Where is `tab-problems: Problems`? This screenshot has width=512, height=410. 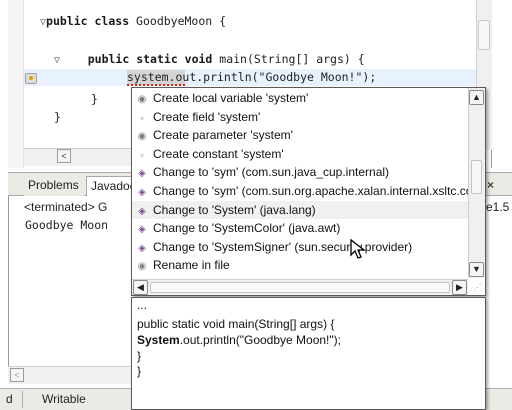 tab-problems: Problems is located at coordinates (54, 186).